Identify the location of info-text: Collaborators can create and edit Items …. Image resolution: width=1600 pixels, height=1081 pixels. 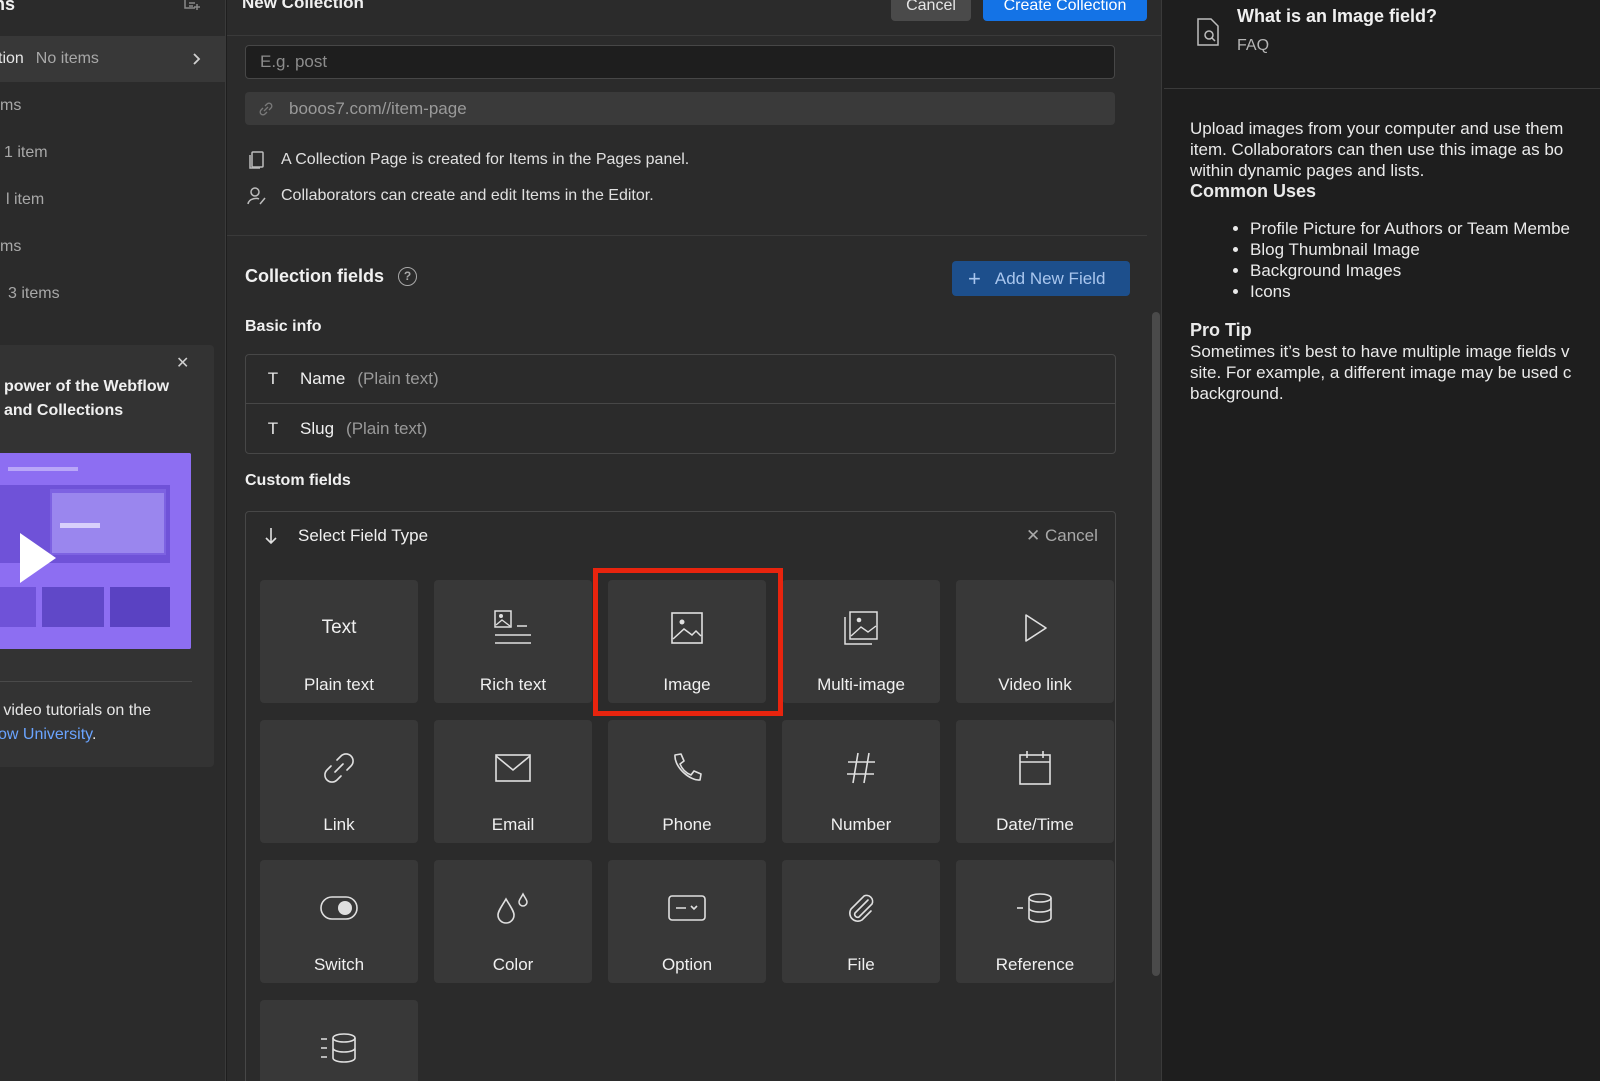
(467, 195).